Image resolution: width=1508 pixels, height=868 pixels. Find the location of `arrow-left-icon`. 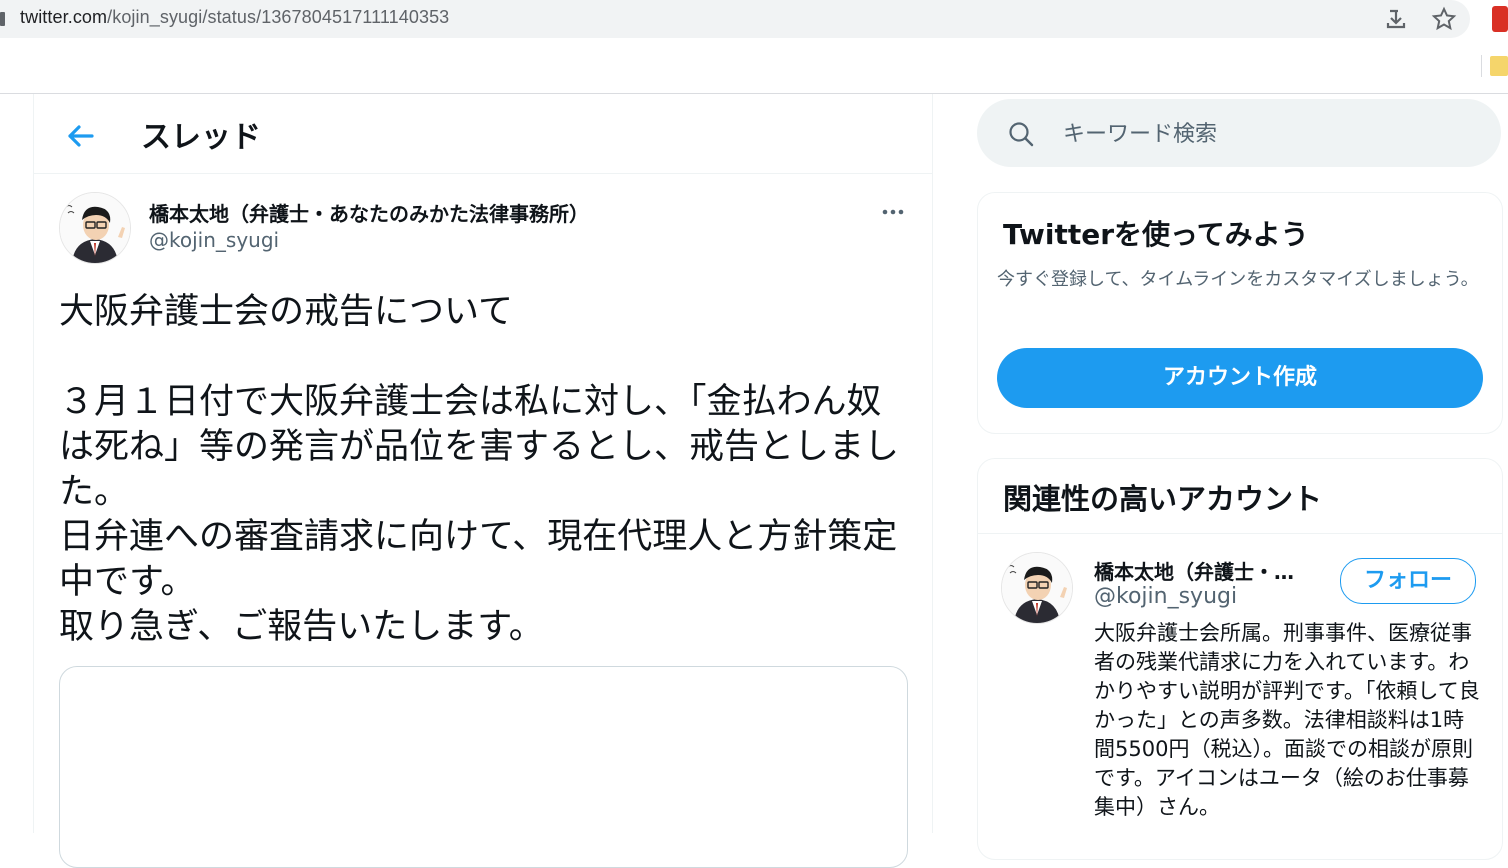

arrow-left-icon is located at coordinates (80, 136).